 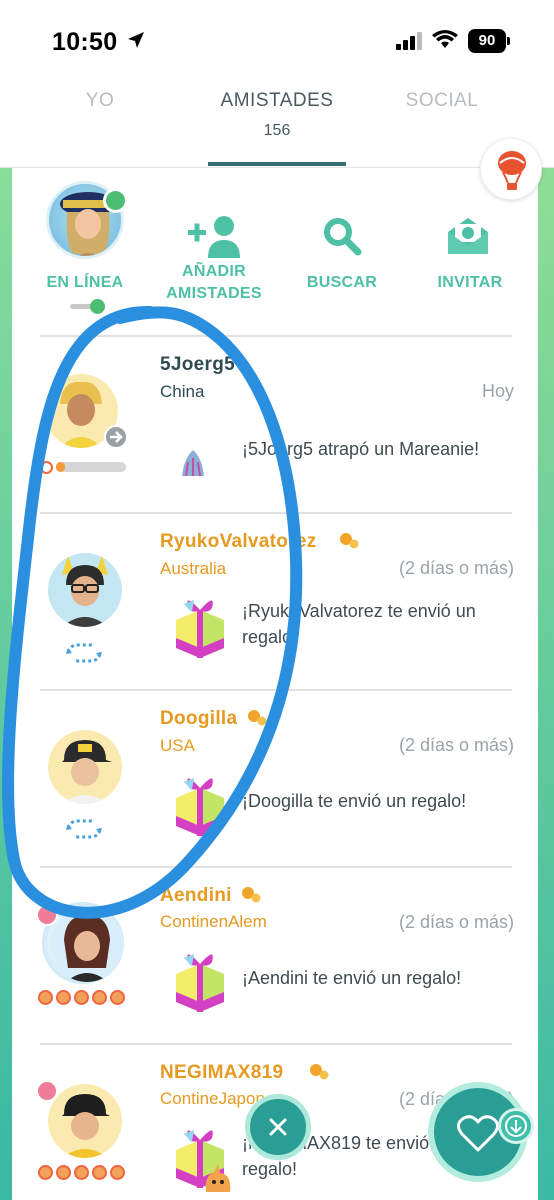 I want to click on invite-icon, so click(x=468, y=236).